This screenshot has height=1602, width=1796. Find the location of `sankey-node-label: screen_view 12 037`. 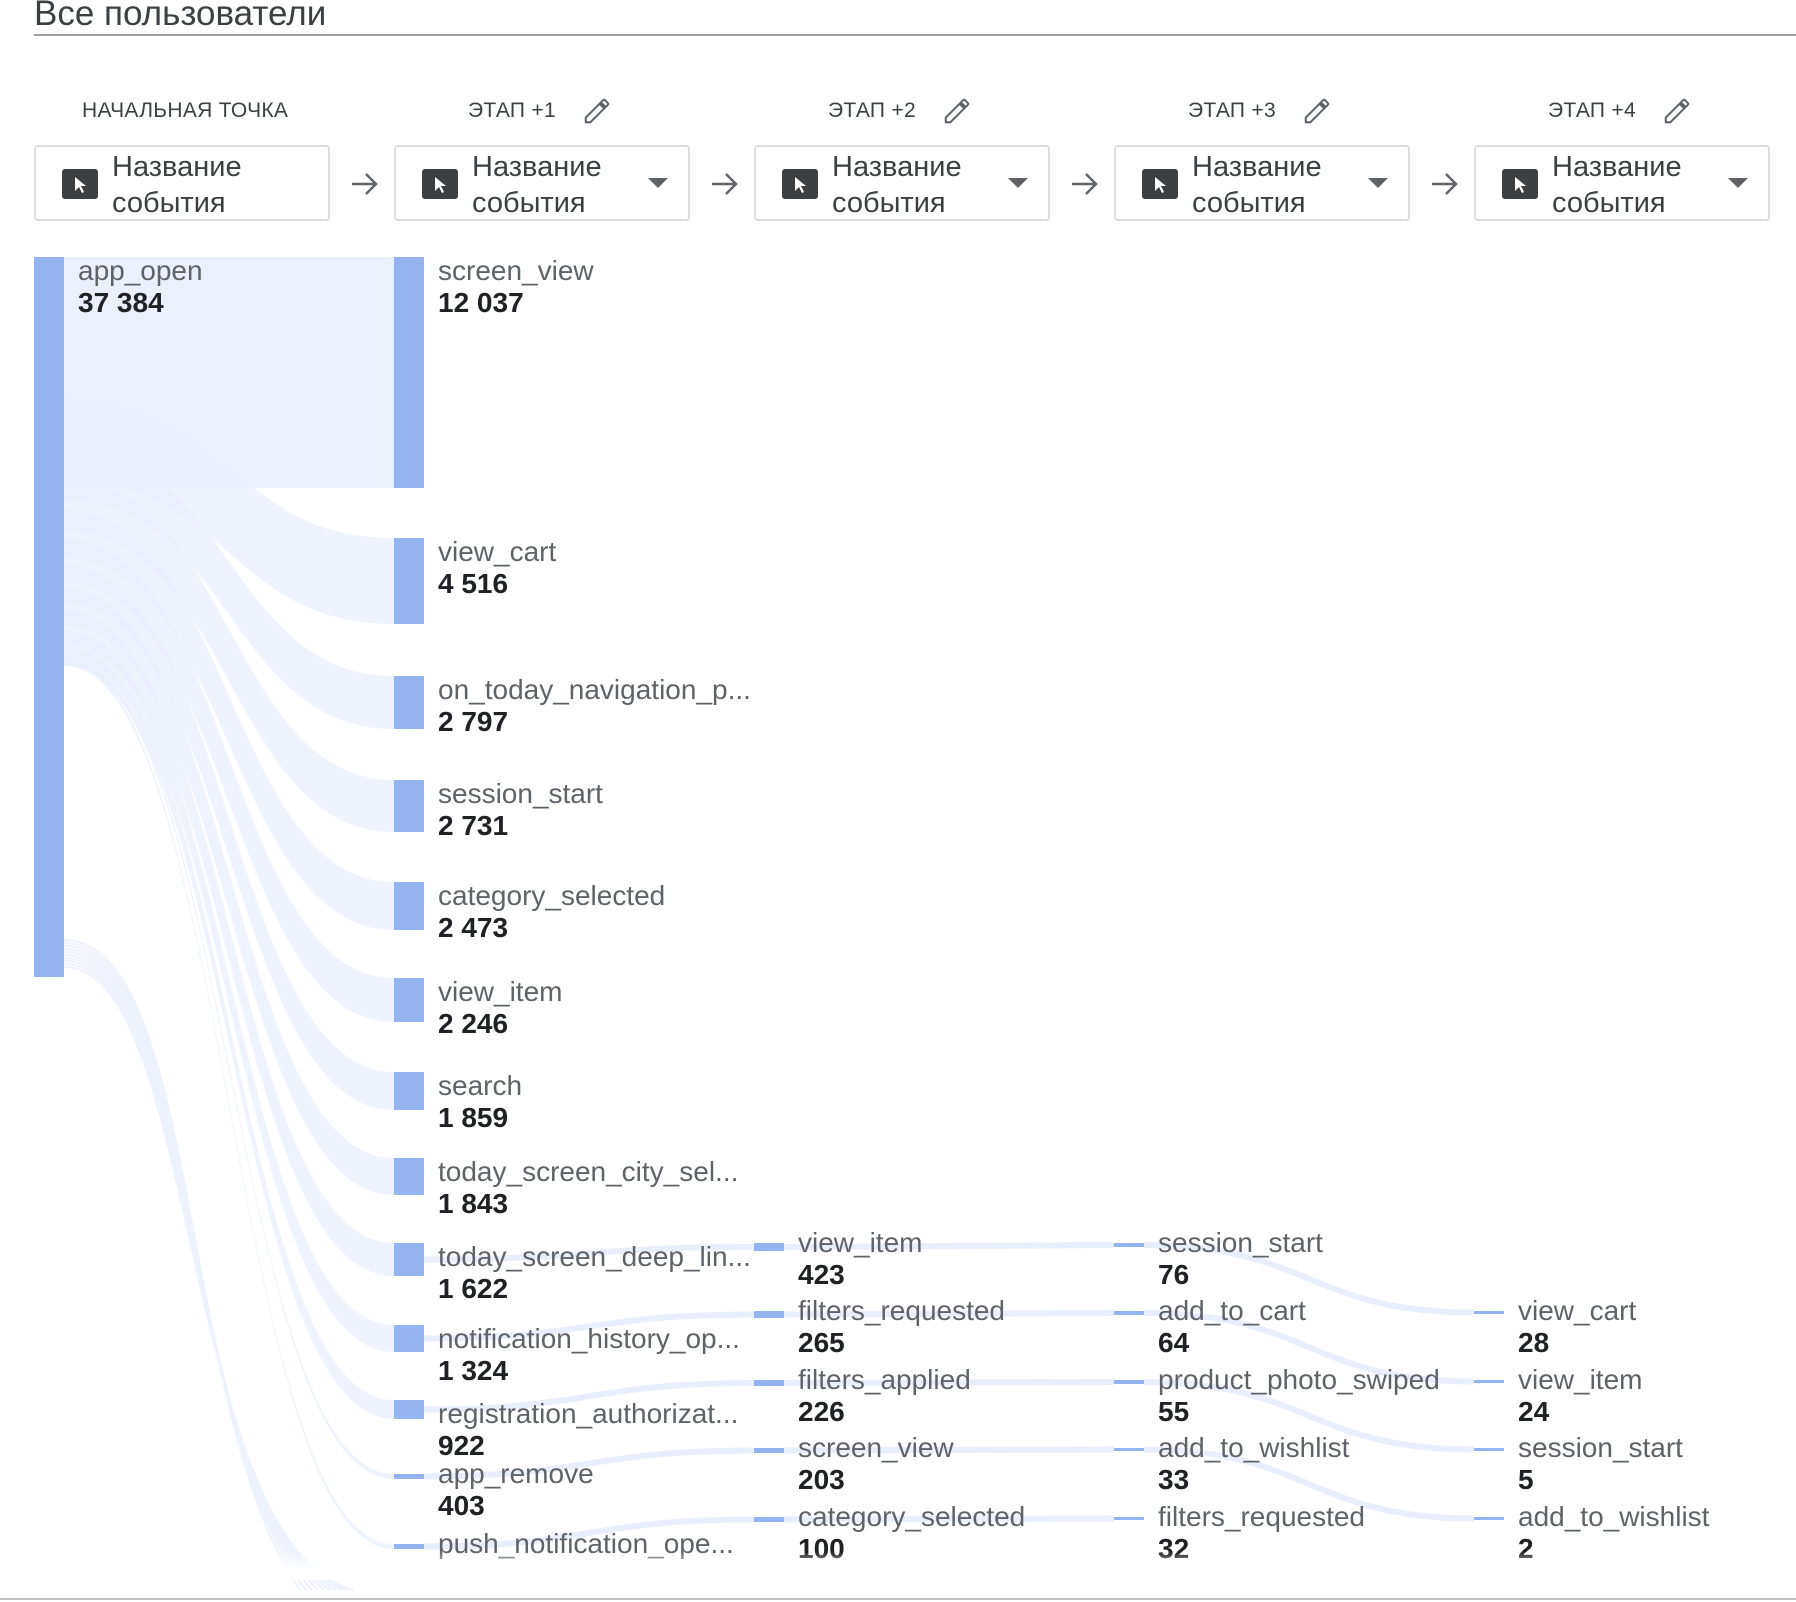

sankey-node-label: screen_view 12 037 is located at coordinates (516, 287).